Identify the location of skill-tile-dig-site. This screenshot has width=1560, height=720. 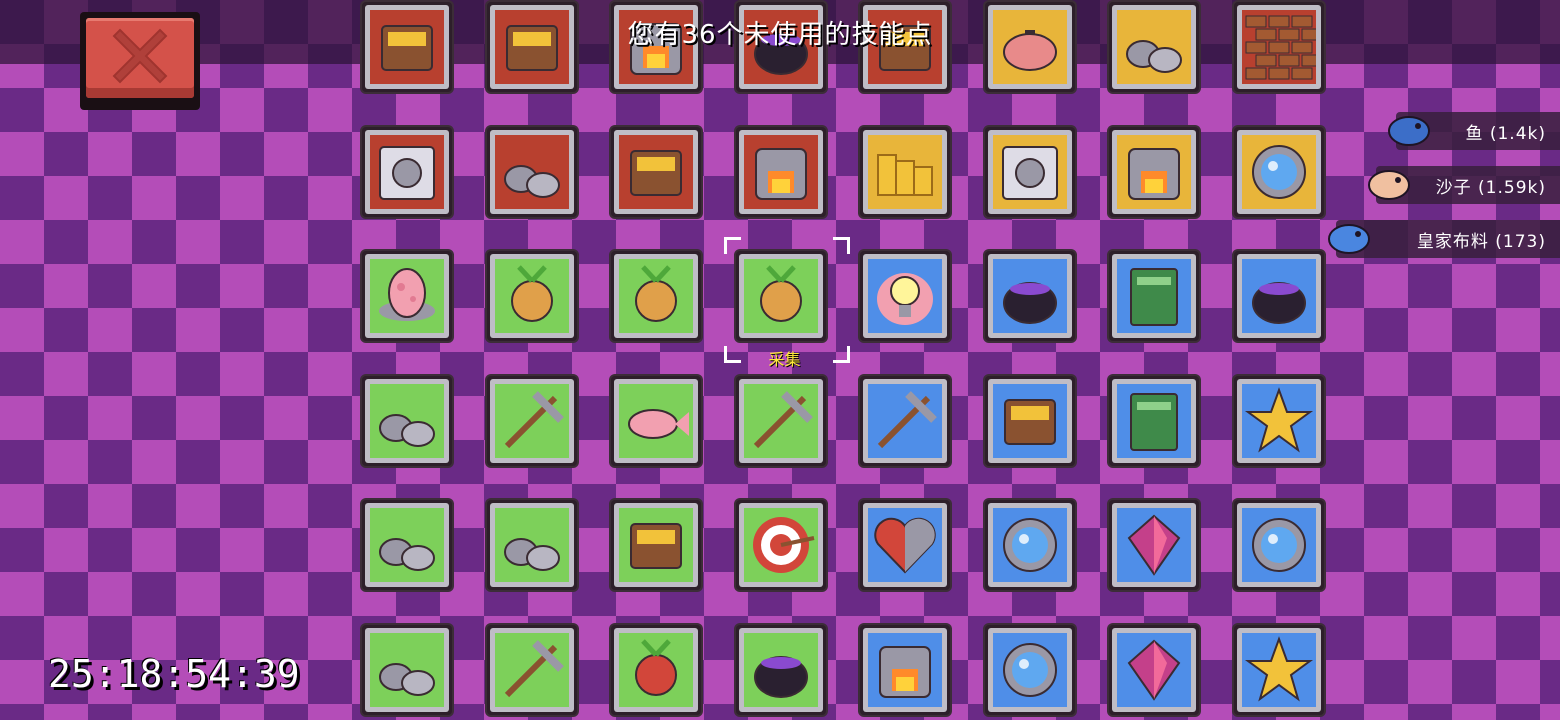
(531, 545).